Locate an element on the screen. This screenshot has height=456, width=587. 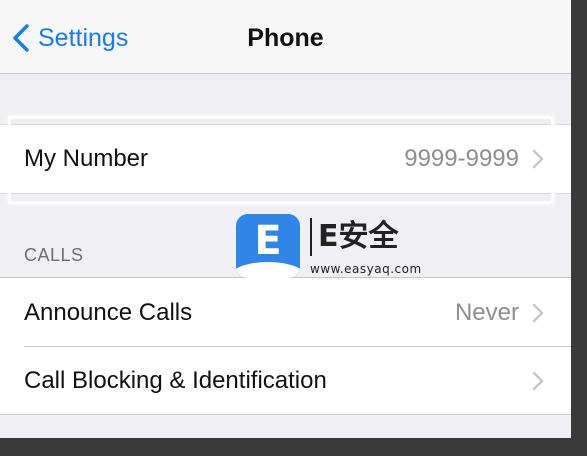
my-number-value: 9999-9999 is located at coordinates (461, 158).